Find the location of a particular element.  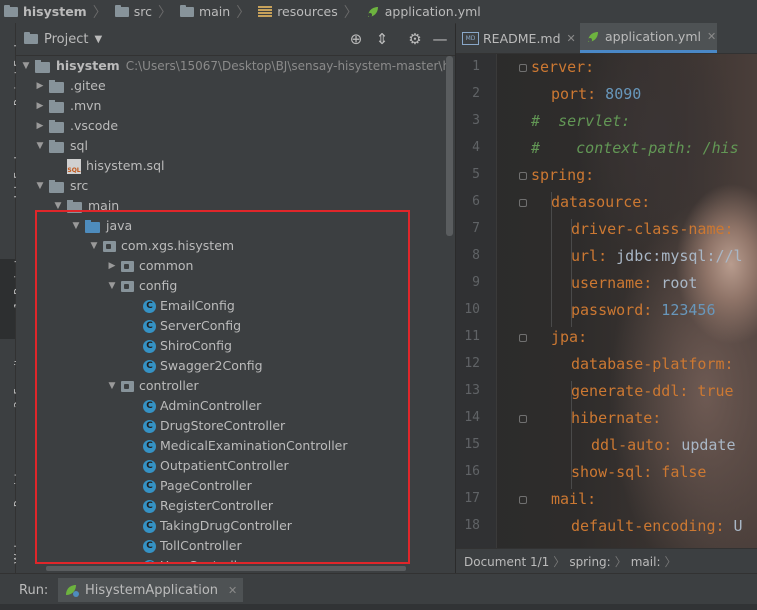

code-line: datasource: is located at coordinates (601, 202).